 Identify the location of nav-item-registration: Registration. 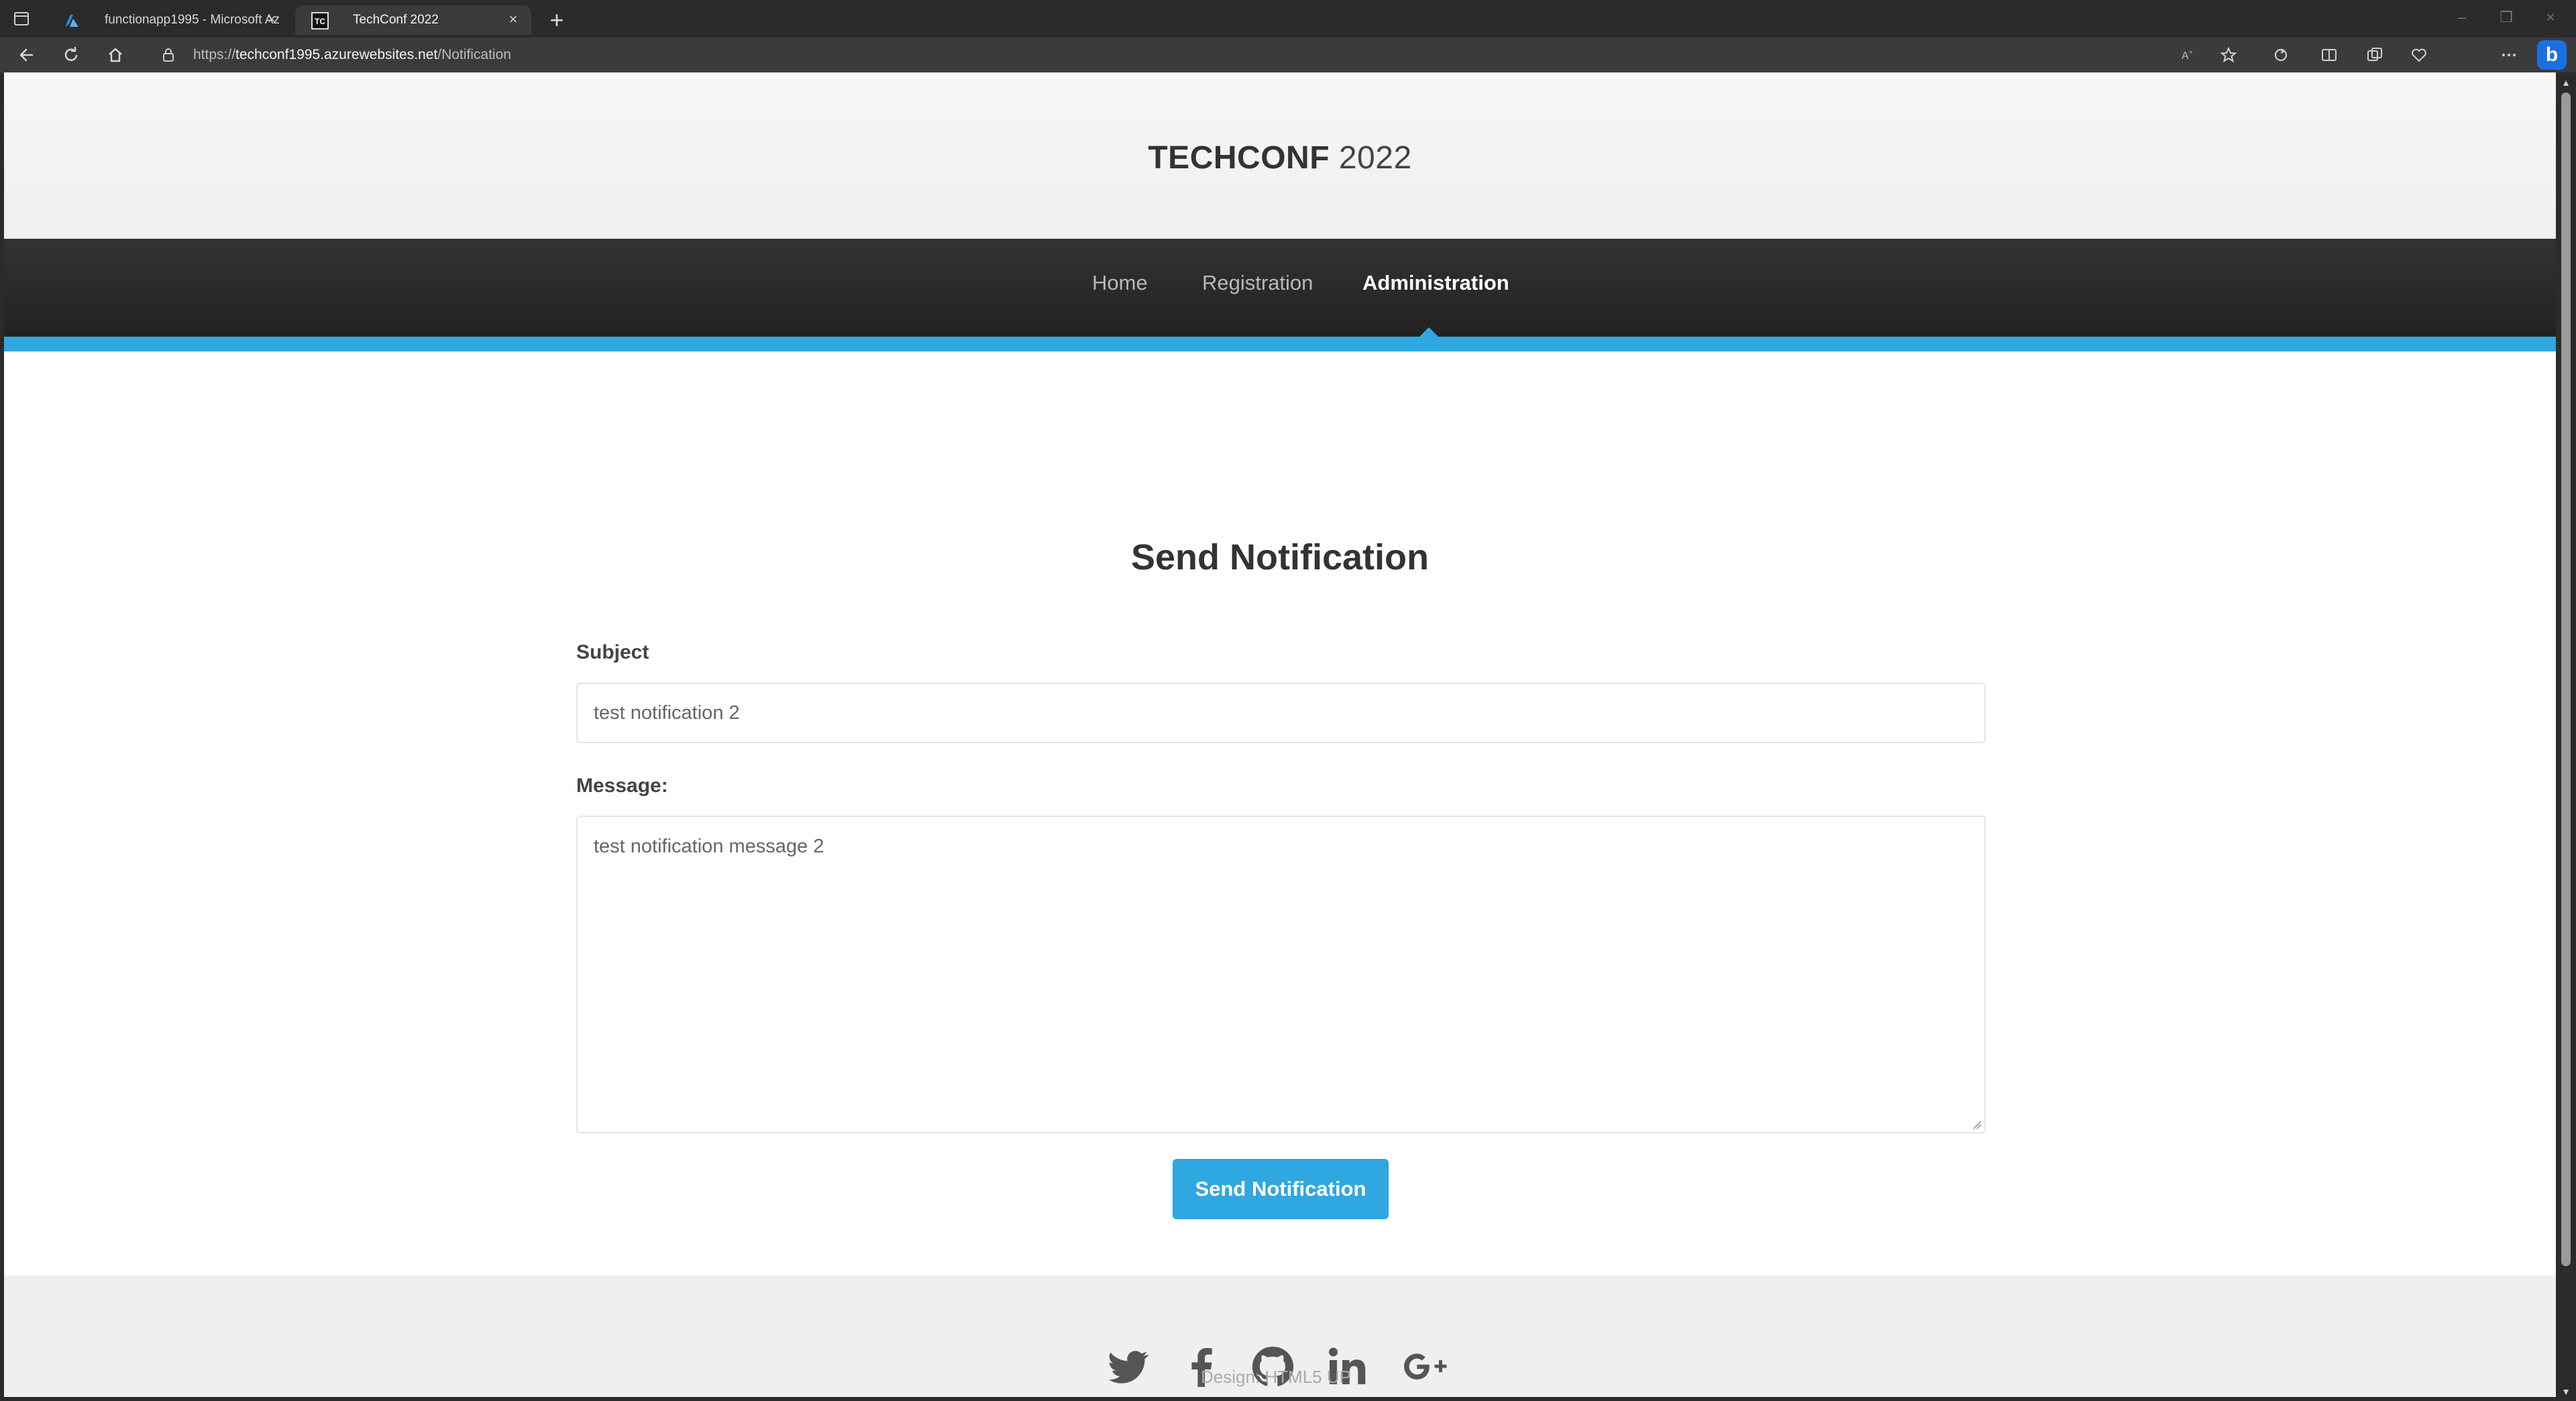
(1257, 283).